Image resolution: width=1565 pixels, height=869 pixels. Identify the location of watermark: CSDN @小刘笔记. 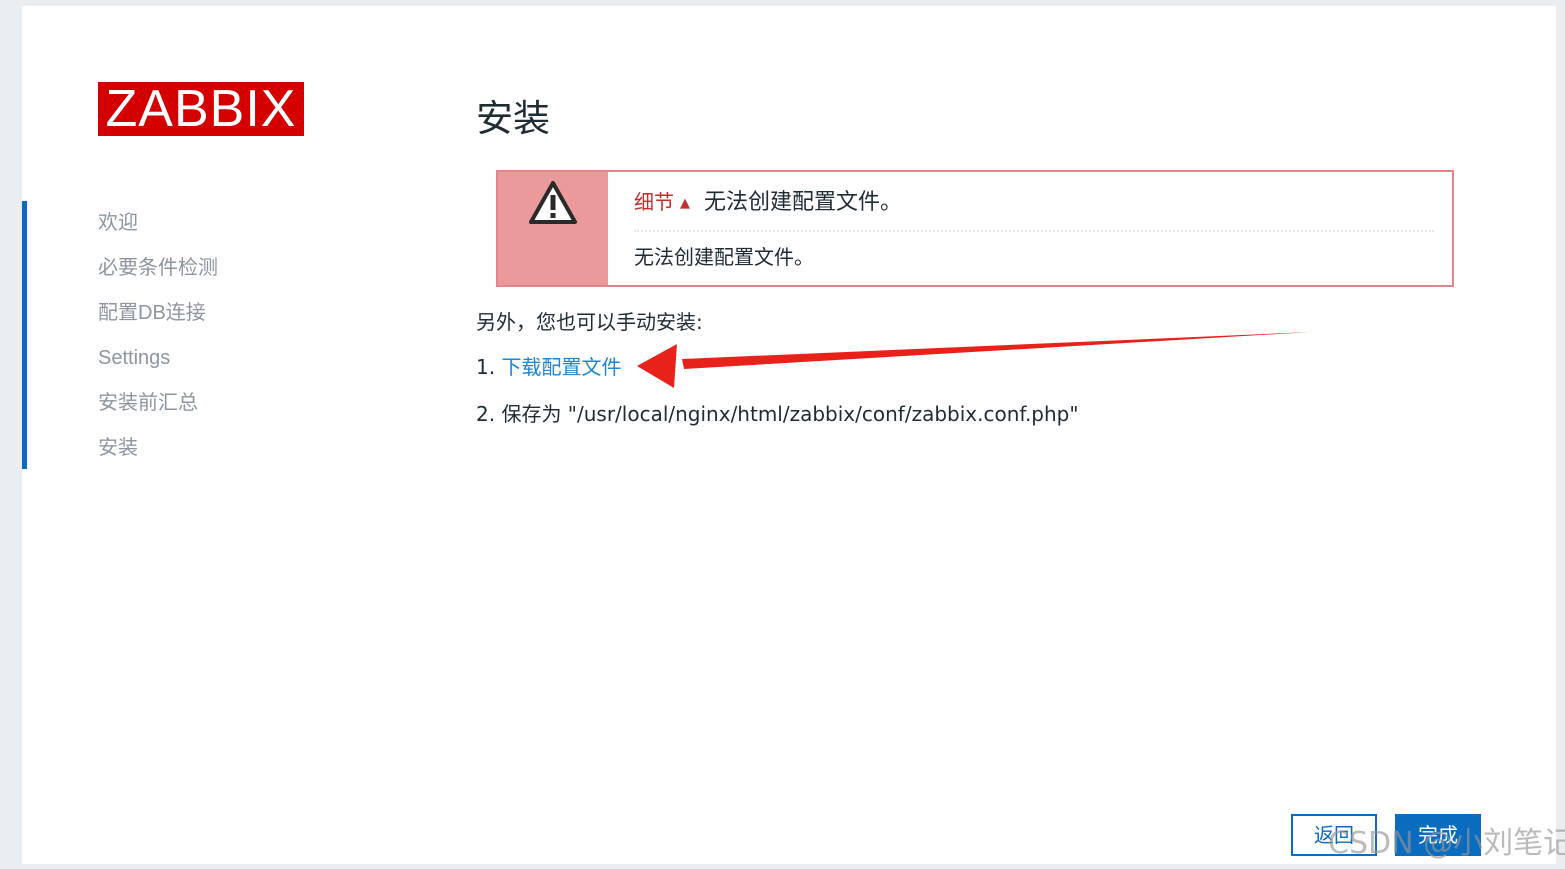
(1446, 843).